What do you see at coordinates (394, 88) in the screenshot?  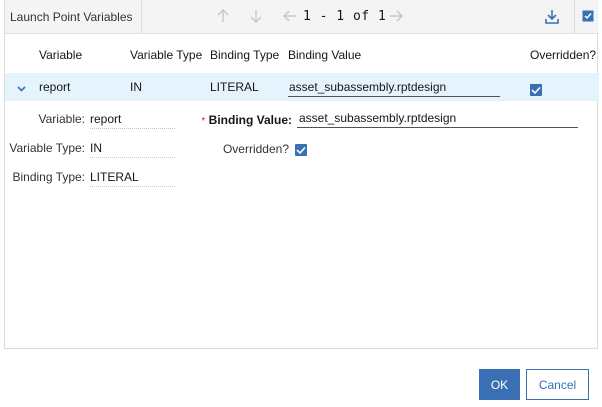 I see `row-binding-value-input: asset_subassembly.rptdesign` at bounding box center [394, 88].